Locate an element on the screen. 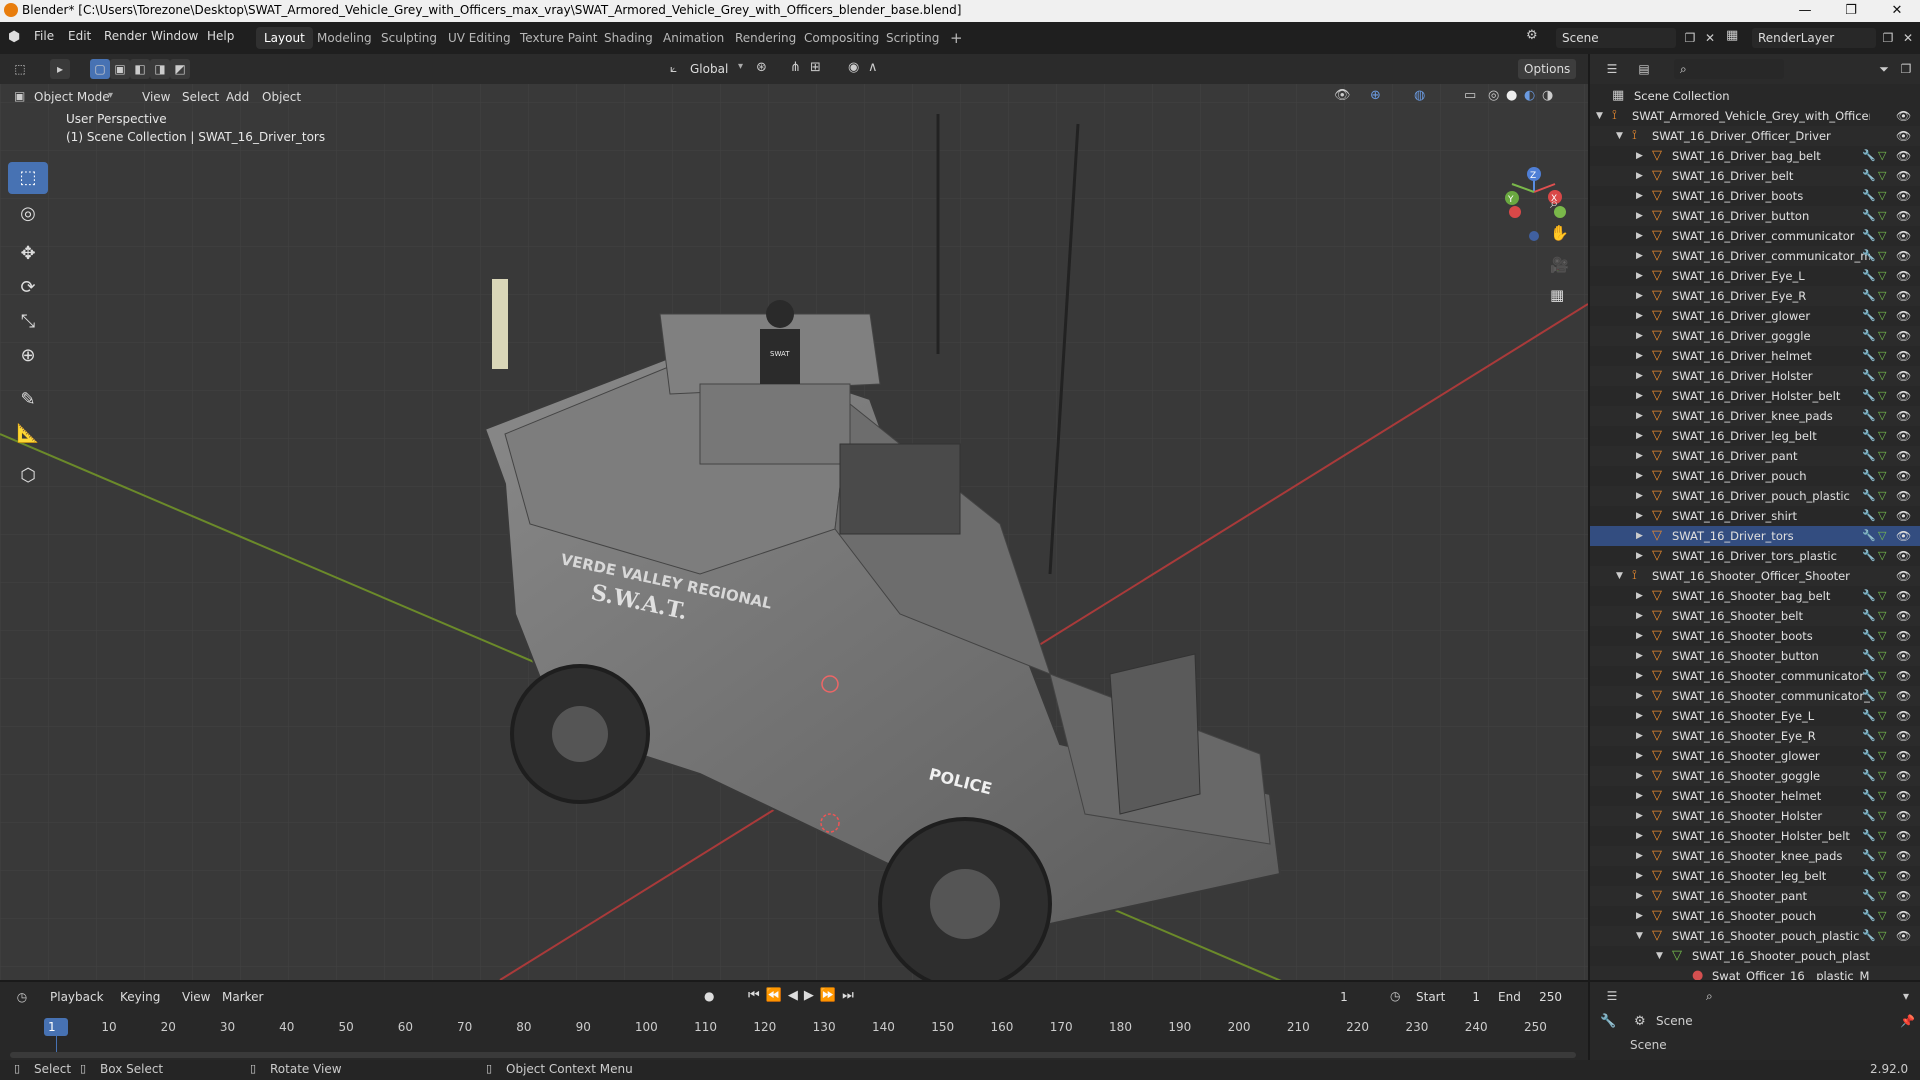 The image size is (1920, 1080). outliner-row: ▶ ▽ SWAT_16_Shooter_belt 🔧 ▽ 👁 is located at coordinates (1755, 616).